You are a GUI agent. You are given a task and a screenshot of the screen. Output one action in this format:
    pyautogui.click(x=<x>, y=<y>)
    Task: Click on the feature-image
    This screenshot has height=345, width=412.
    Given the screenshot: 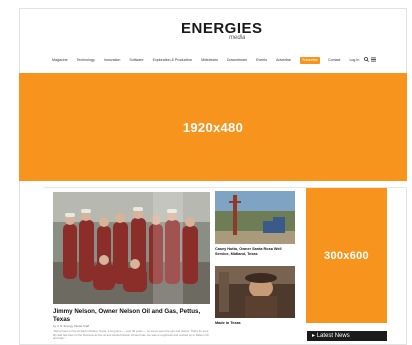 What is the action you would take?
    pyautogui.click(x=131, y=248)
    